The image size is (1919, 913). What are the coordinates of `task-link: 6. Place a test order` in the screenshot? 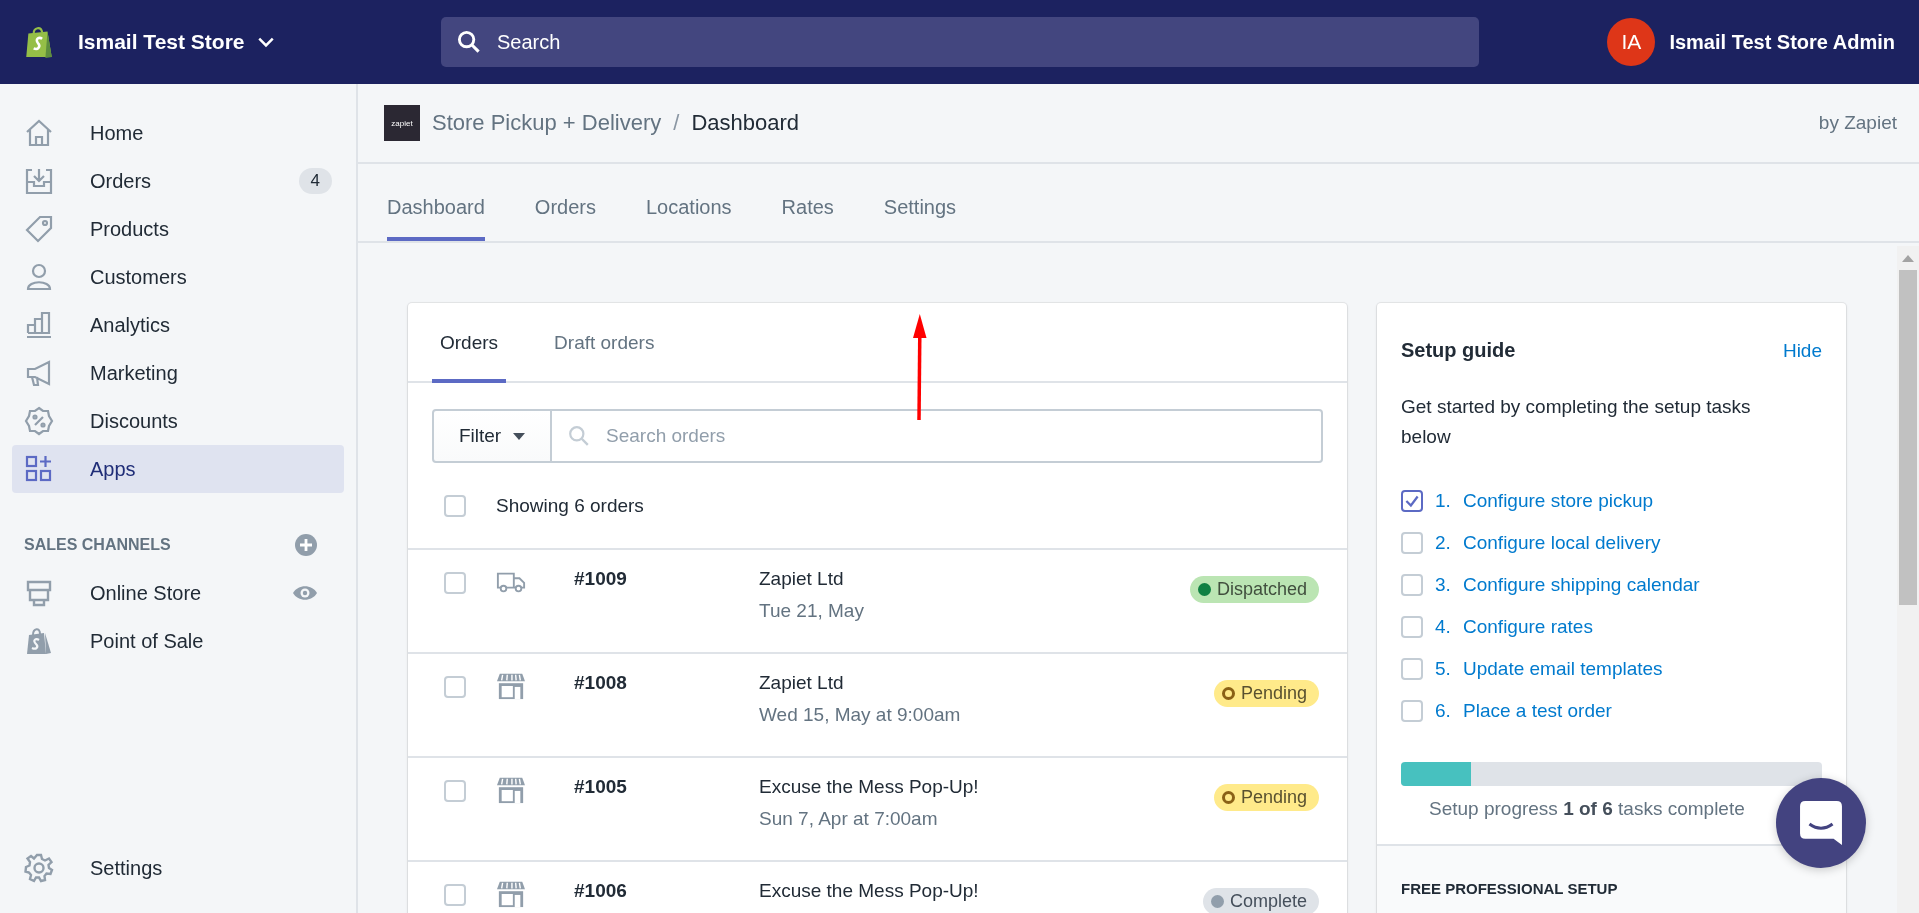 It's located at (1523, 711).